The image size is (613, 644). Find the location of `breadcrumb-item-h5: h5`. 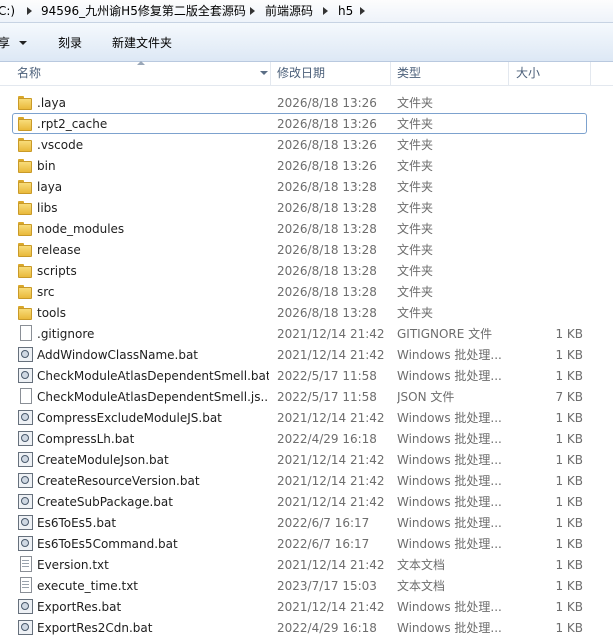

breadcrumb-item-h5: h5 is located at coordinates (345, 11).